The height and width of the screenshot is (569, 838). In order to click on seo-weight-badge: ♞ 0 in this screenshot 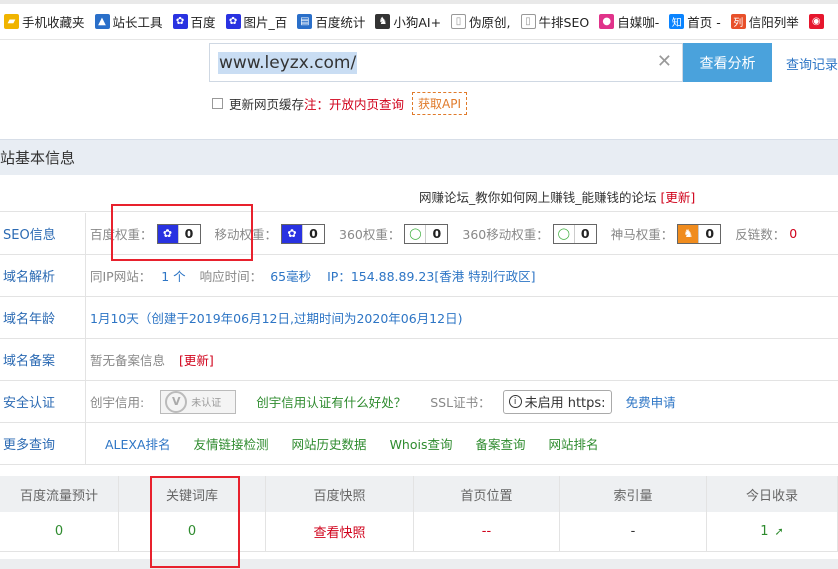, I will do `click(699, 233)`.